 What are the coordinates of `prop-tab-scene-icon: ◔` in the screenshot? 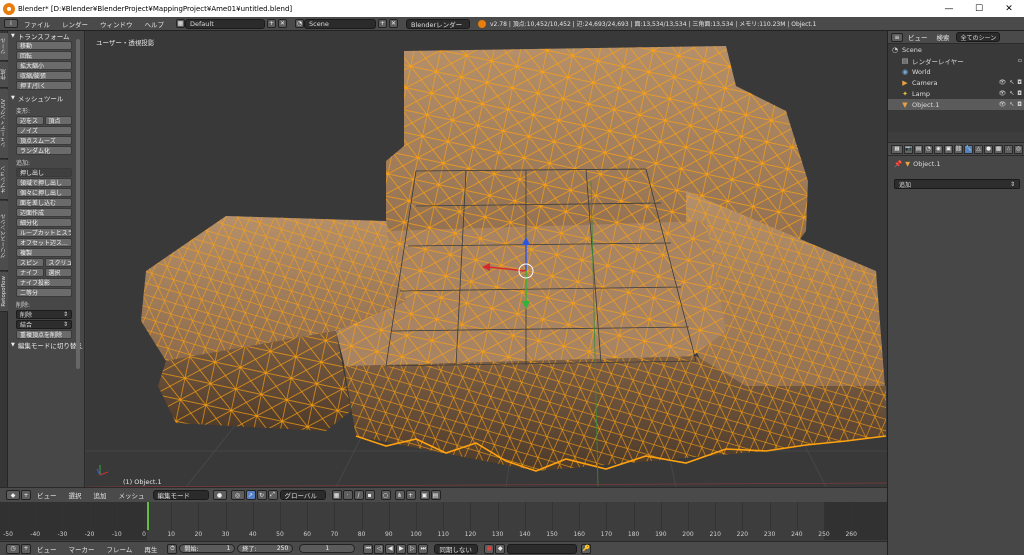 It's located at (928, 149).